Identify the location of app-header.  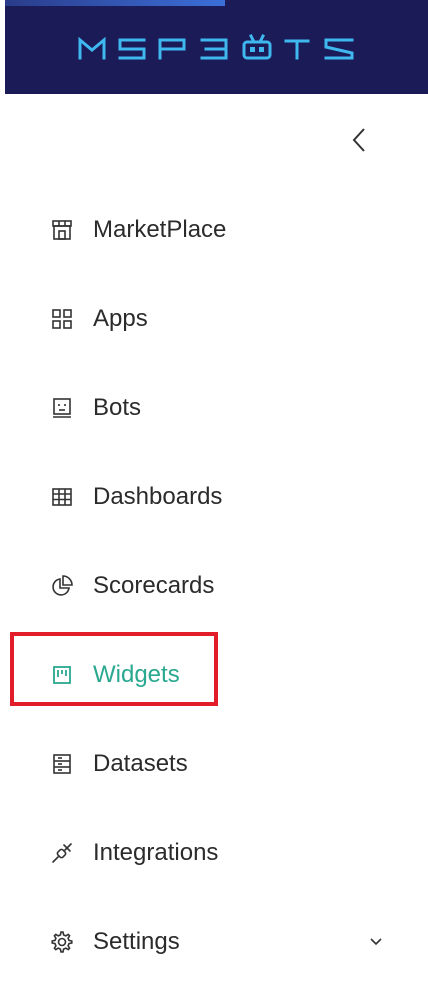
(216, 47).